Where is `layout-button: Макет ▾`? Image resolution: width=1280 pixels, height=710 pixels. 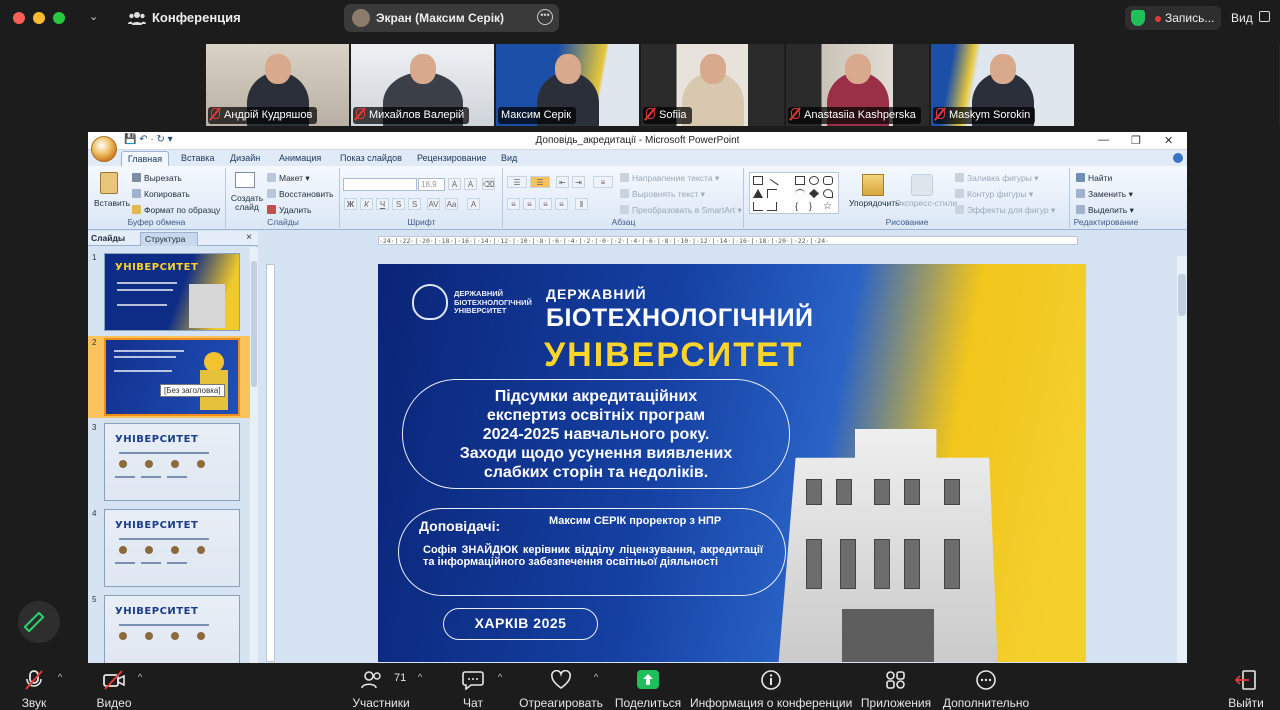
layout-button: Макет ▾ is located at coordinates (288, 178).